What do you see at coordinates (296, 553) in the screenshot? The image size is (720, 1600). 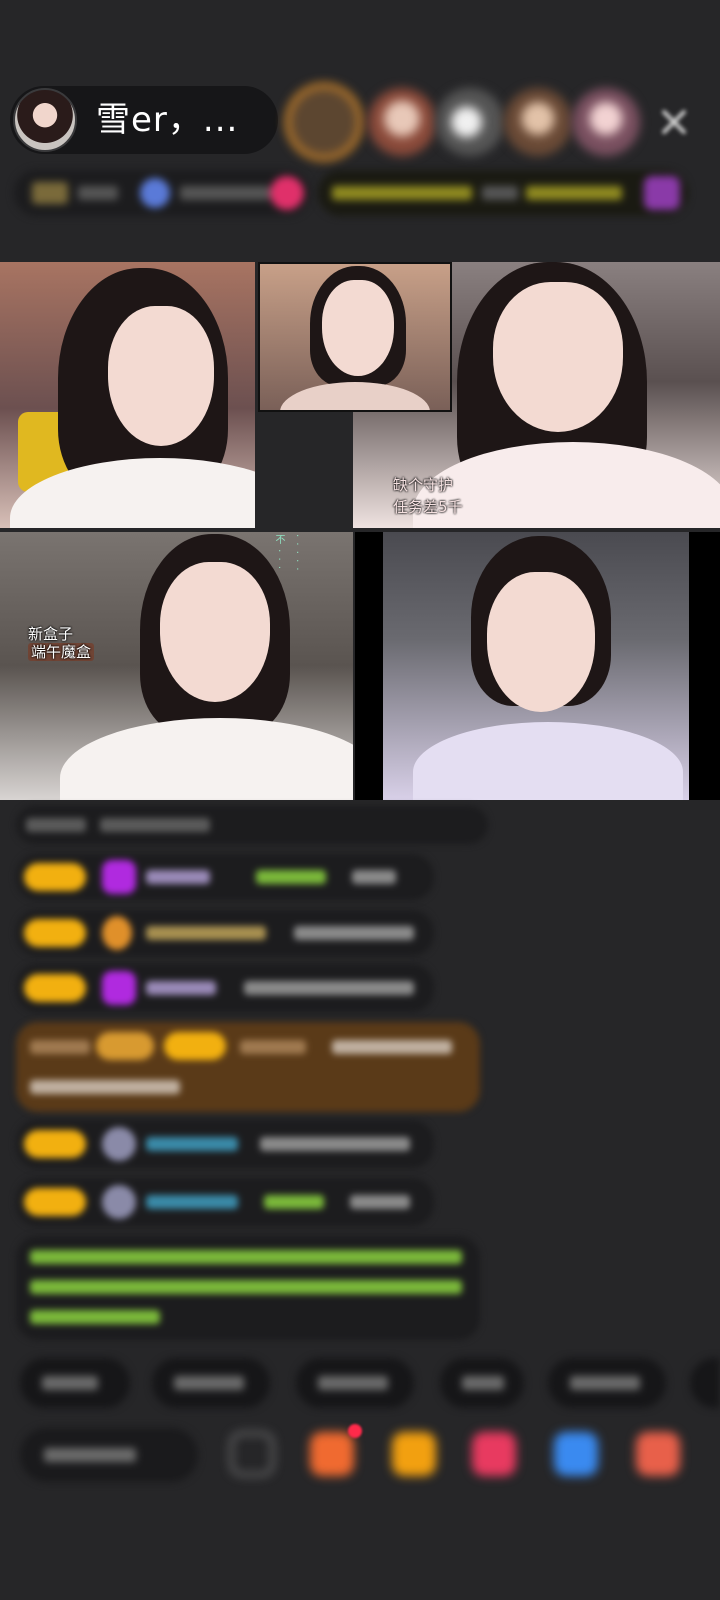 I see `vertical-caption-2: · · · · ·` at bounding box center [296, 553].